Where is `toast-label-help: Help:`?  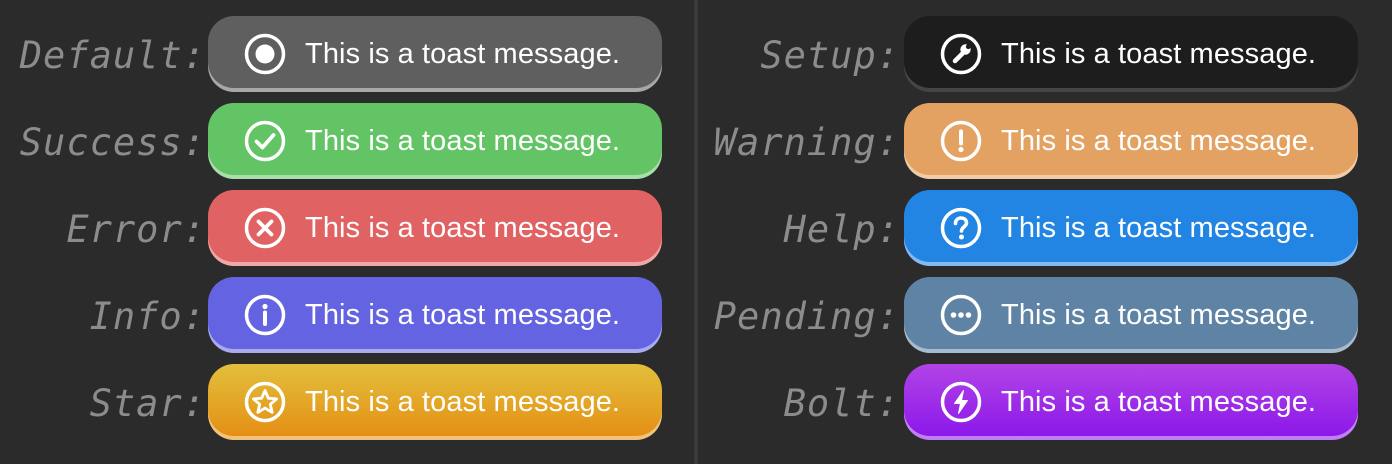 toast-label-help: Help: is located at coordinates (841, 229).